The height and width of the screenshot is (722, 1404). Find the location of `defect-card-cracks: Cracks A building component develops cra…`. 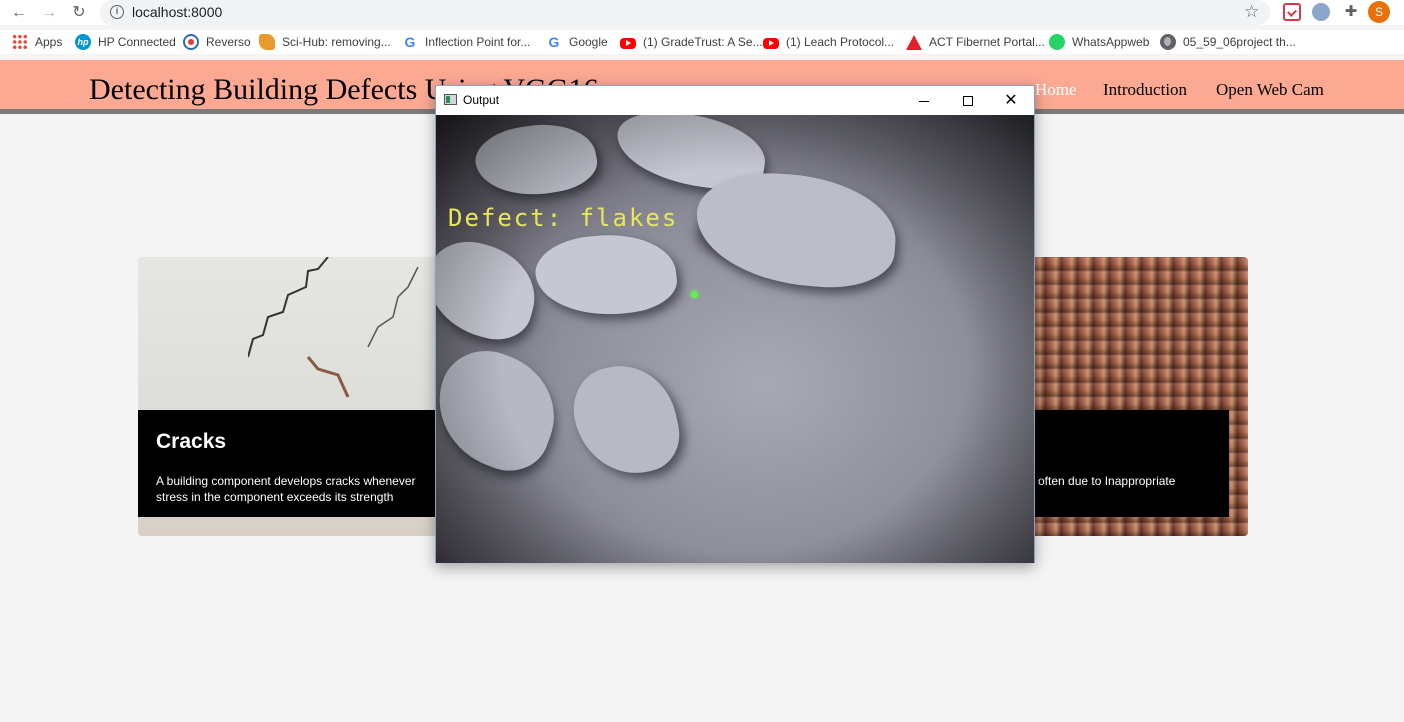

defect-card-cracks: Cracks A building component develops cra… is located at coordinates (288, 396).